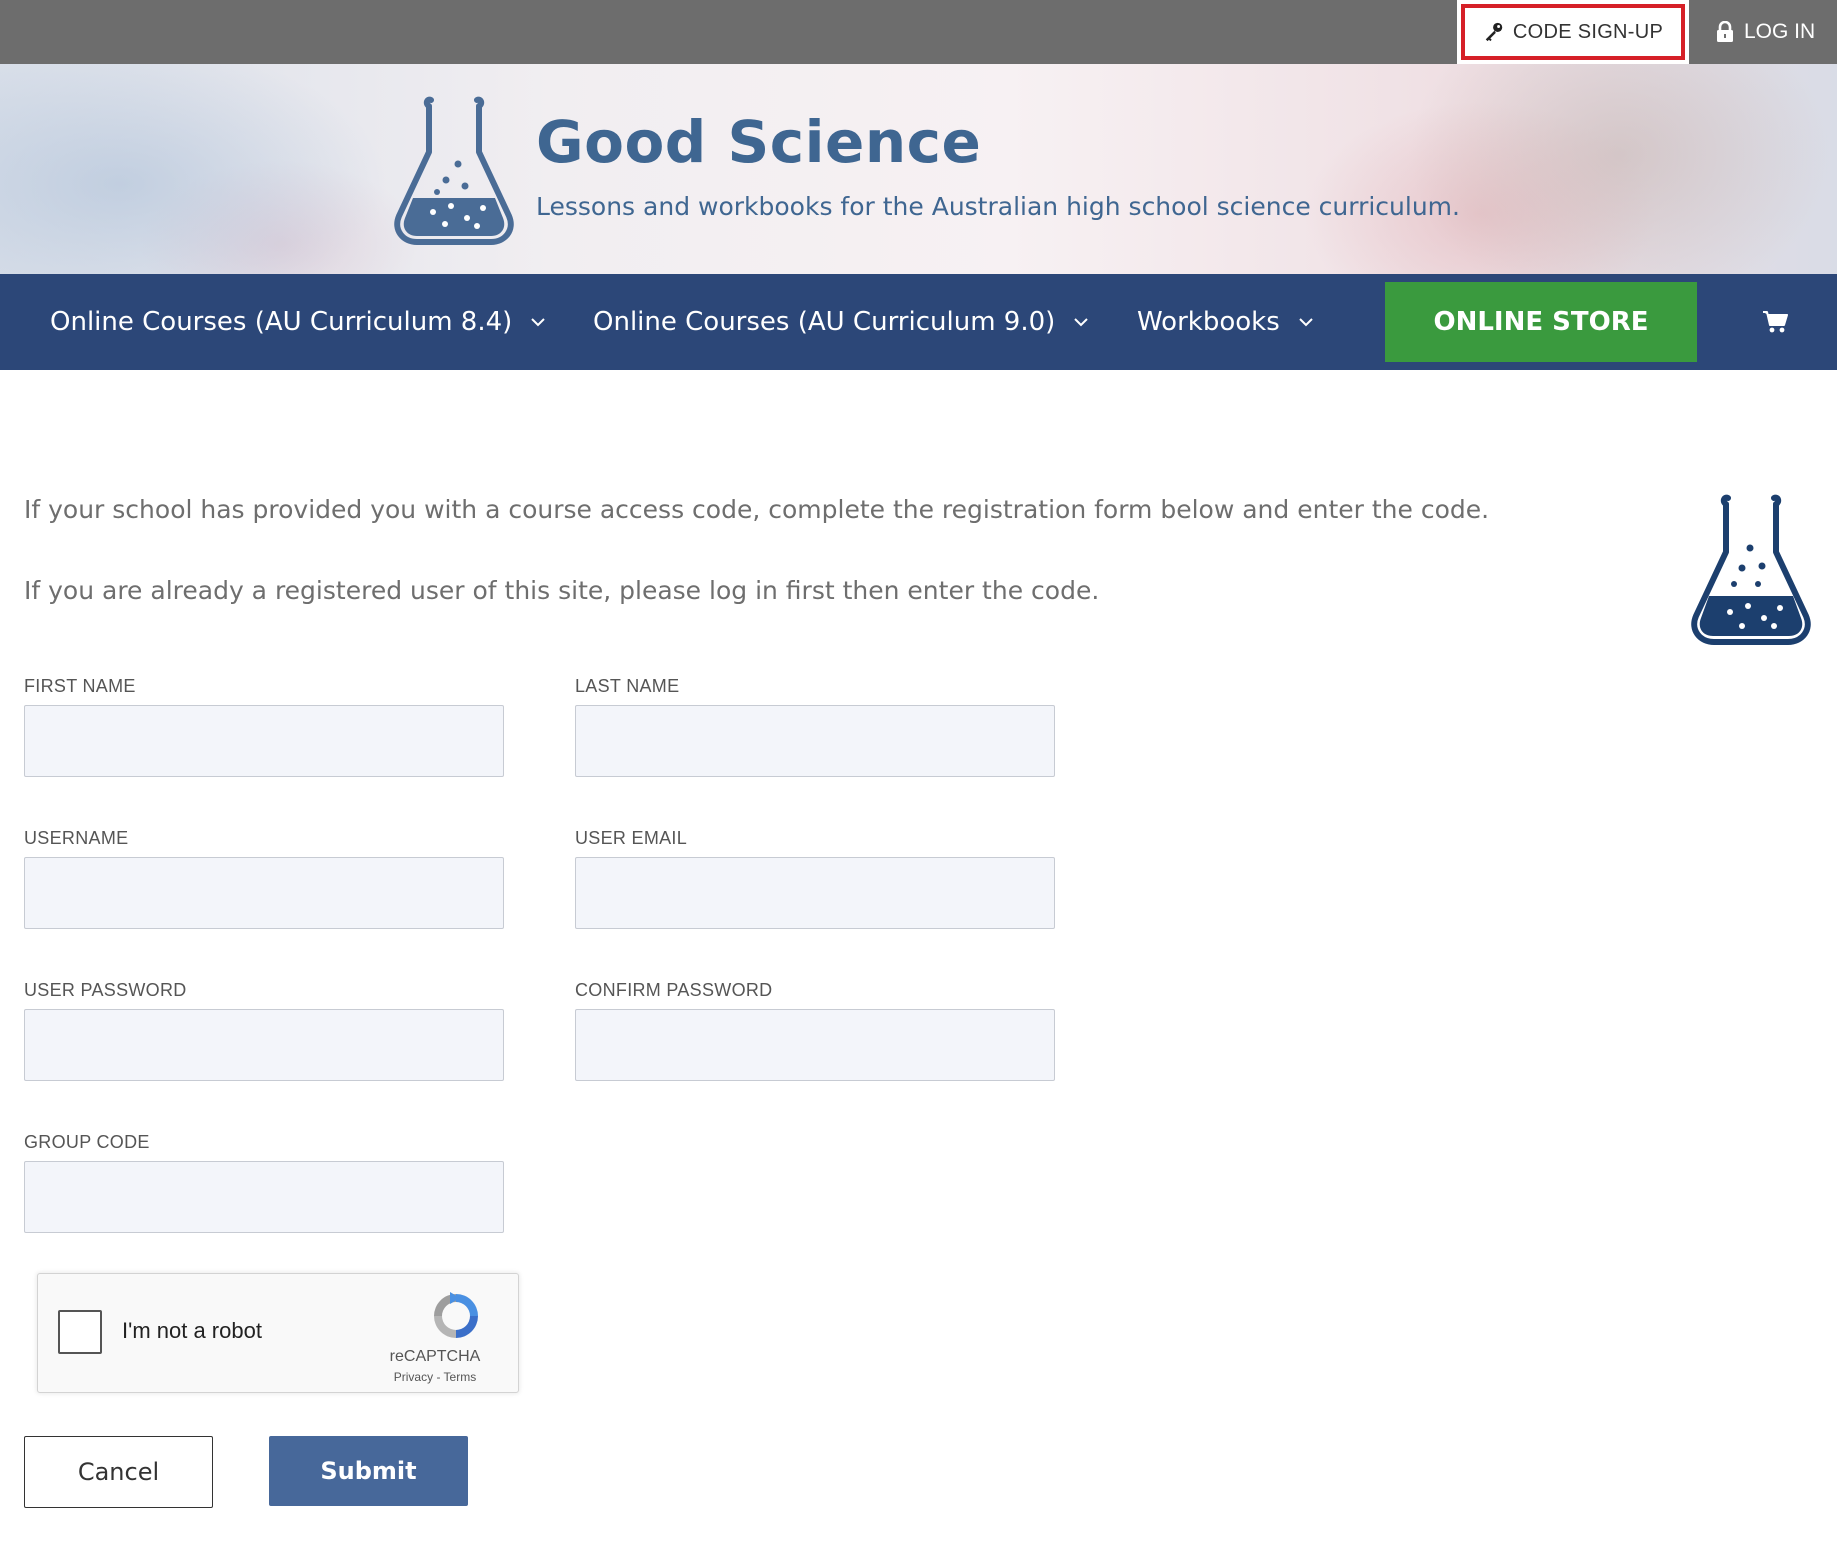  I want to click on cart-icon, so click(1775, 322).